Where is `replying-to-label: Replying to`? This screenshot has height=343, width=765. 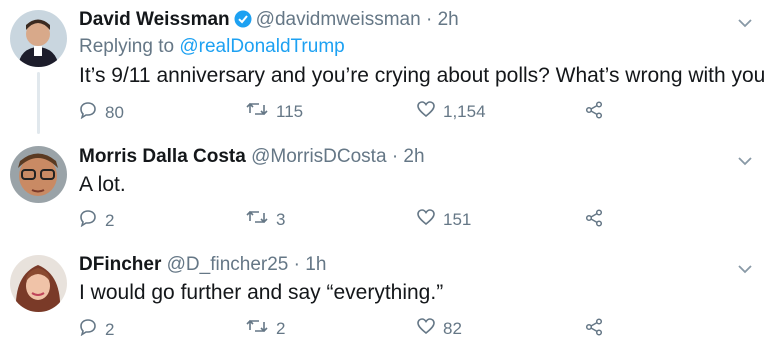
replying-to-label: Replying to is located at coordinates (129, 46).